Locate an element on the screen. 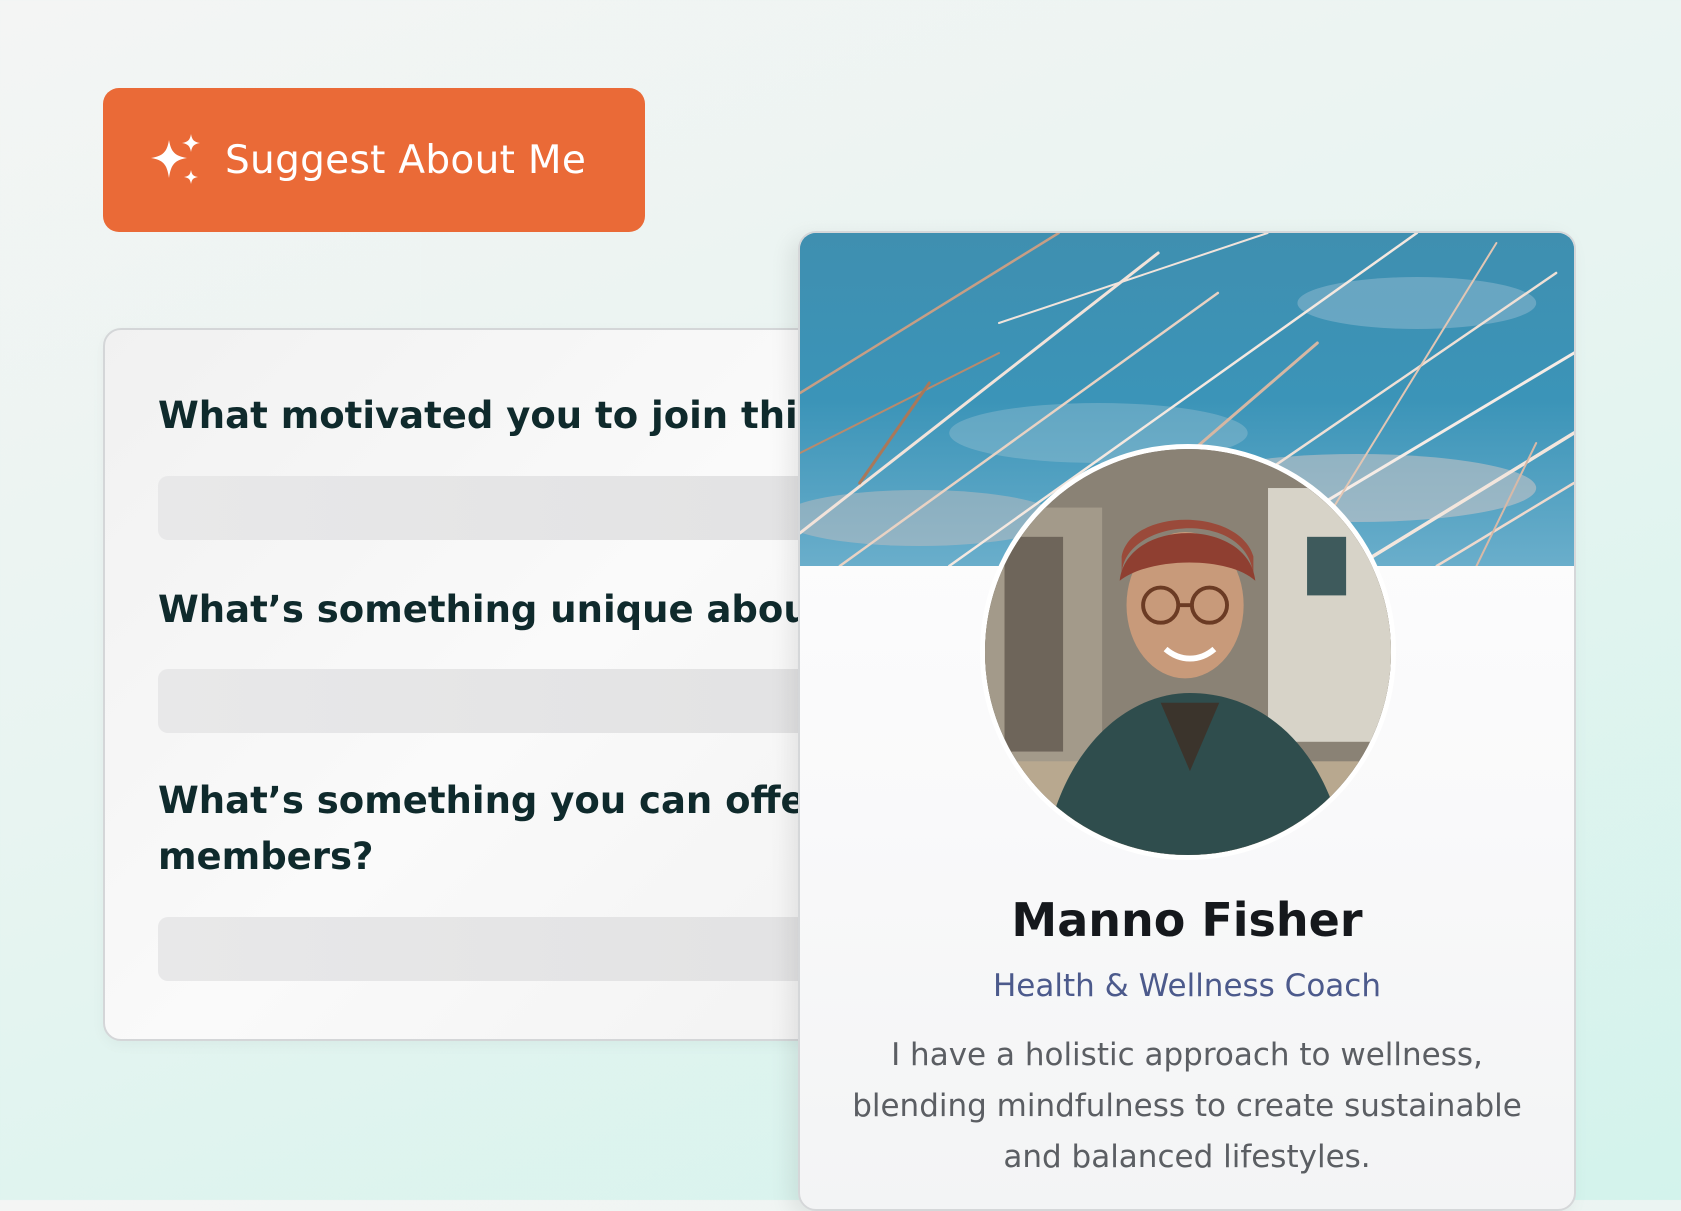 The image size is (1681, 1211). avatar is located at coordinates (1188, 652).